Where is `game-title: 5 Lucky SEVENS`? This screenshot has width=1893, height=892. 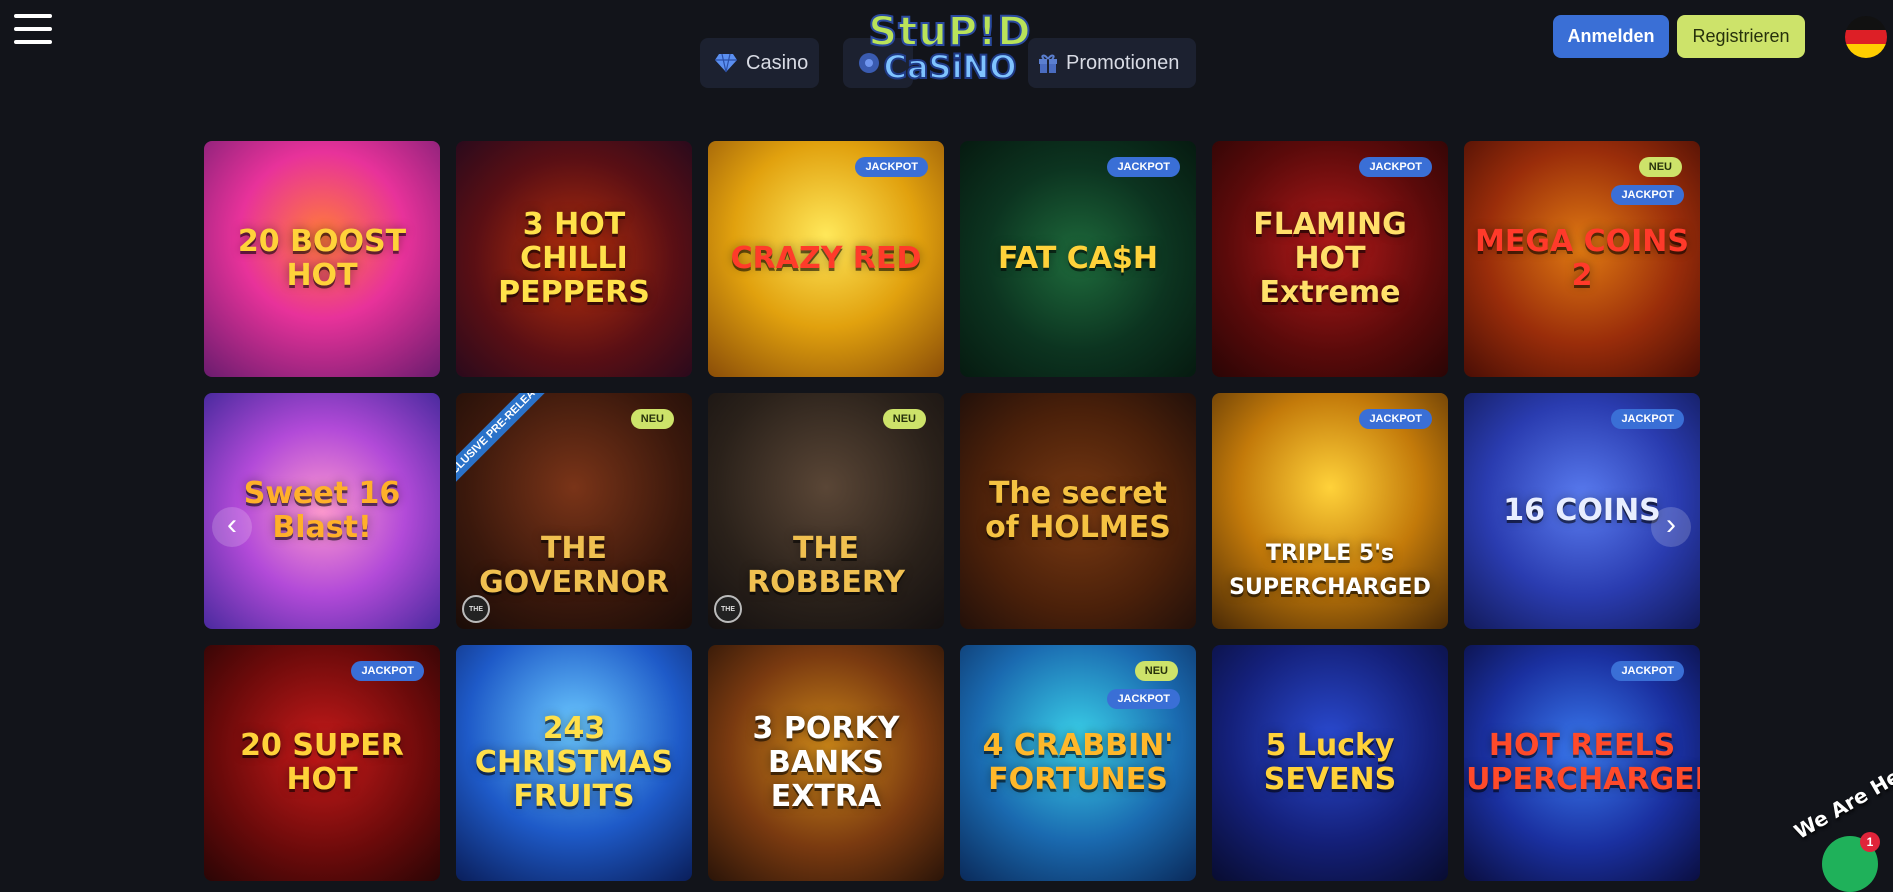
game-title: 5 Lucky SEVENS is located at coordinates (1330, 762).